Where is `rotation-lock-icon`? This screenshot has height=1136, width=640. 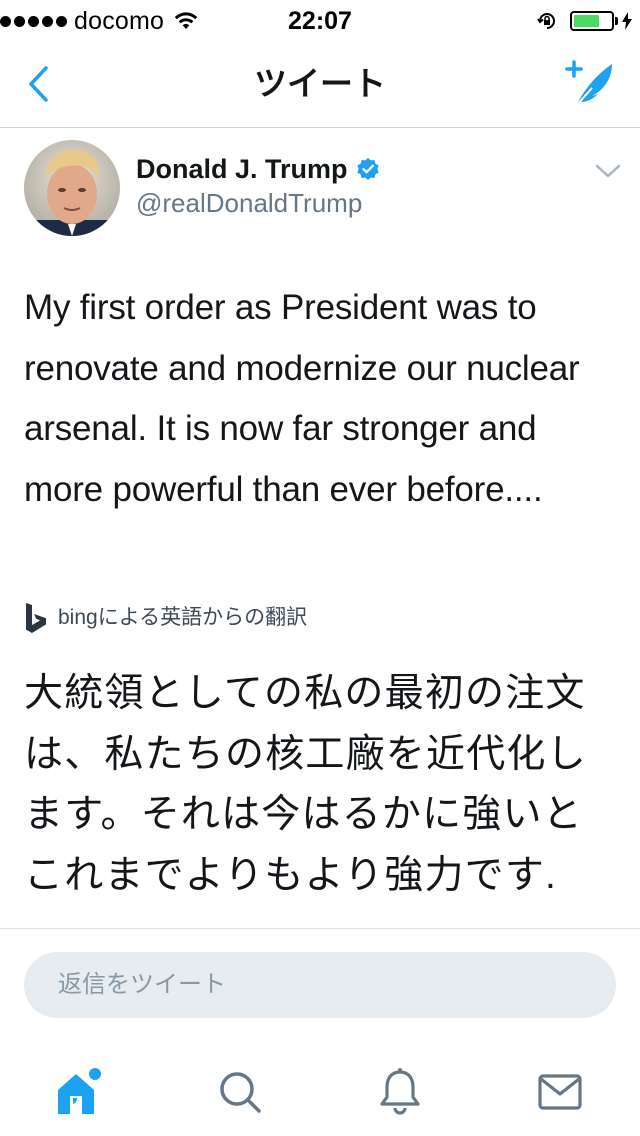 rotation-lock-icon is located at coordinates (546, 21).